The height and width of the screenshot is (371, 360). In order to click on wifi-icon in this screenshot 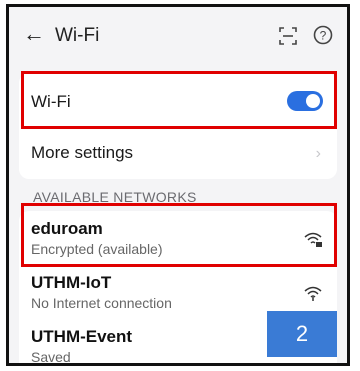, I will do `click(313, 293)`.